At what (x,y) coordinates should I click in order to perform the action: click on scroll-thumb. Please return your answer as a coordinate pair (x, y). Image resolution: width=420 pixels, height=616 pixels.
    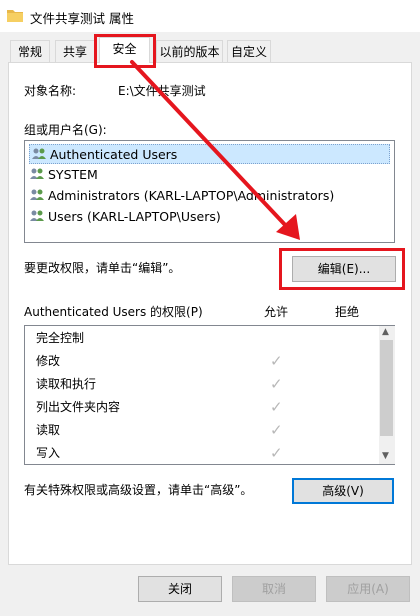
    Looking at the image, I should click on (386, 388).